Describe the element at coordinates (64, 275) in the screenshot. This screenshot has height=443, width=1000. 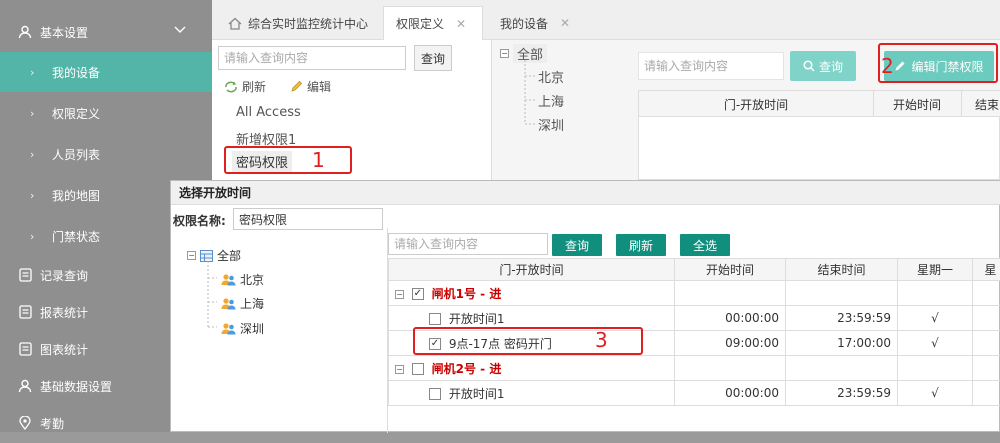
I see `sidebar-item-label: 记录查询` at that location.